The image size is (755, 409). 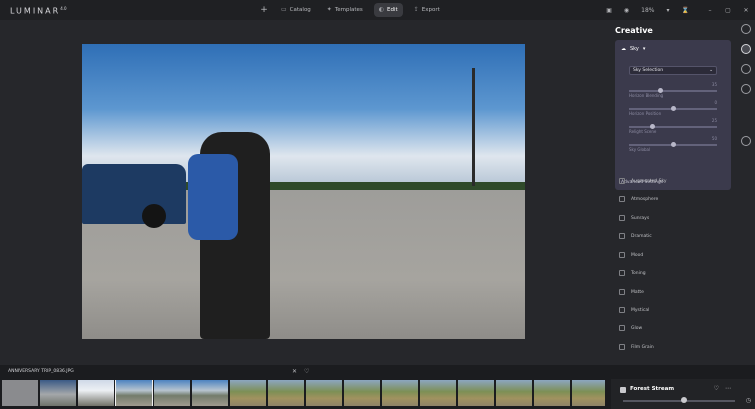 I want to click on tool-toning: Toning, so click(x=632, y=273).